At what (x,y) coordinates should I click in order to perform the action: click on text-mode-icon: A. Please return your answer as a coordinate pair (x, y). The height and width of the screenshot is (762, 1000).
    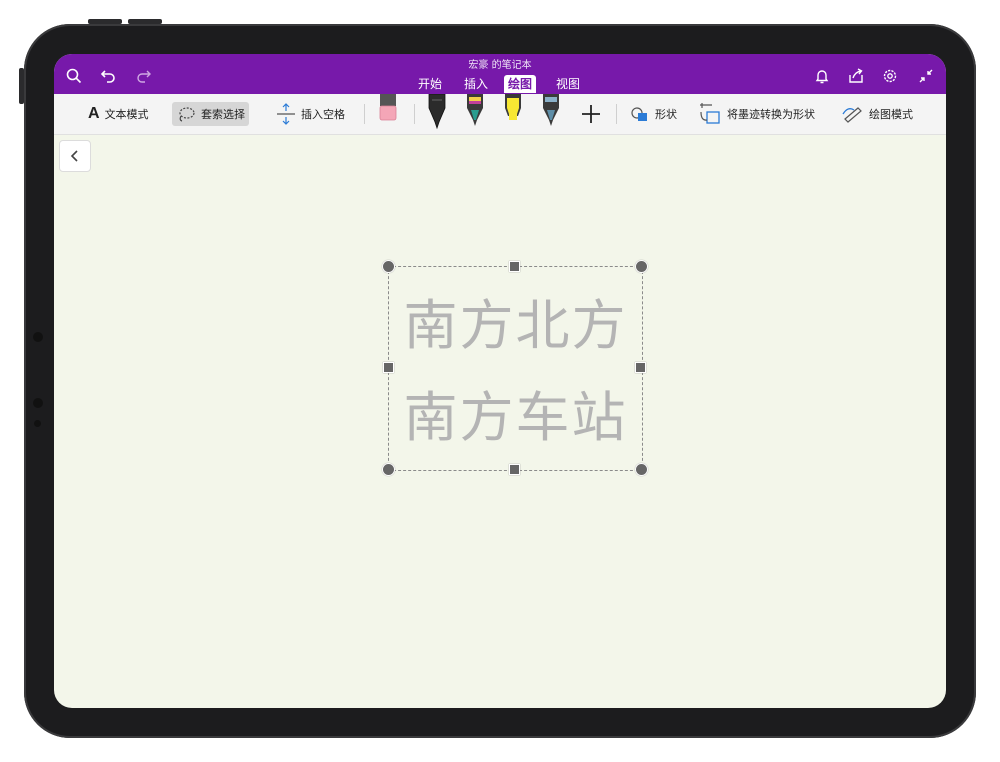
    Looking at the image, I should click on (94, 113).